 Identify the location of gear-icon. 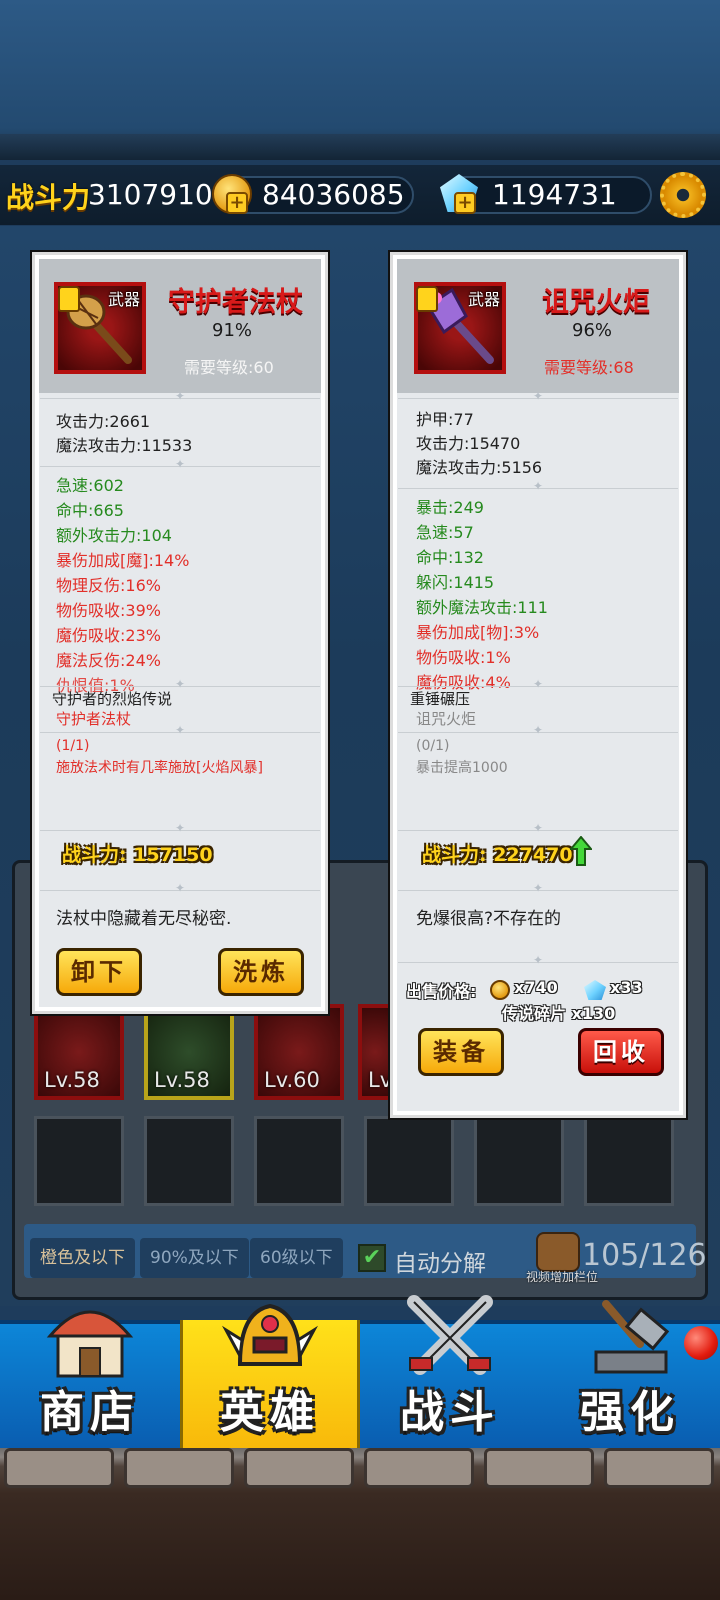
(683, 195).